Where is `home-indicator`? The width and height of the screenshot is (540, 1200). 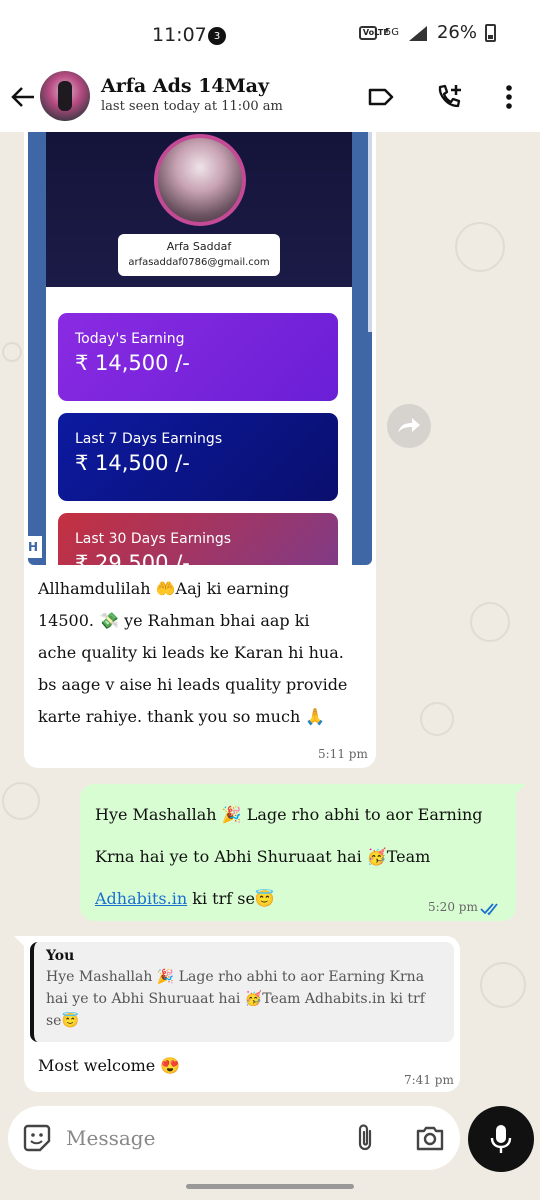 home-indicator is located at coordinates (270, 1186).